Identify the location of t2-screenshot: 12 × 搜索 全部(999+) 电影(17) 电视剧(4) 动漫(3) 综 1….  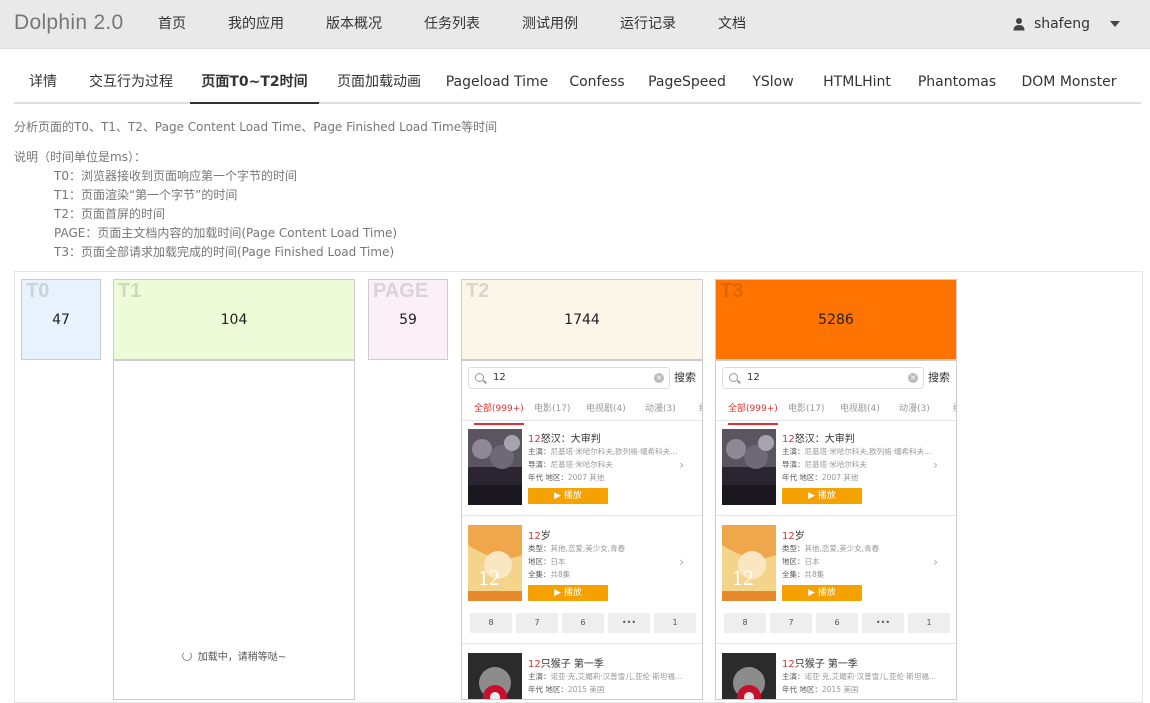
(582, 530).